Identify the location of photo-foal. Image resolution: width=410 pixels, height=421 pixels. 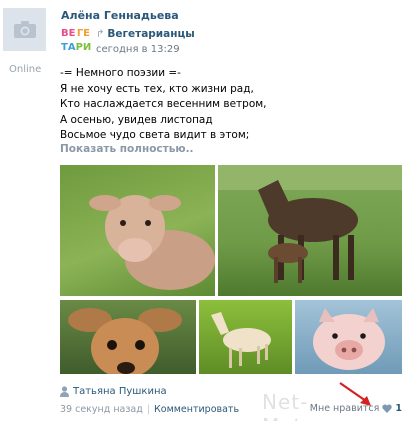
(245, 337).